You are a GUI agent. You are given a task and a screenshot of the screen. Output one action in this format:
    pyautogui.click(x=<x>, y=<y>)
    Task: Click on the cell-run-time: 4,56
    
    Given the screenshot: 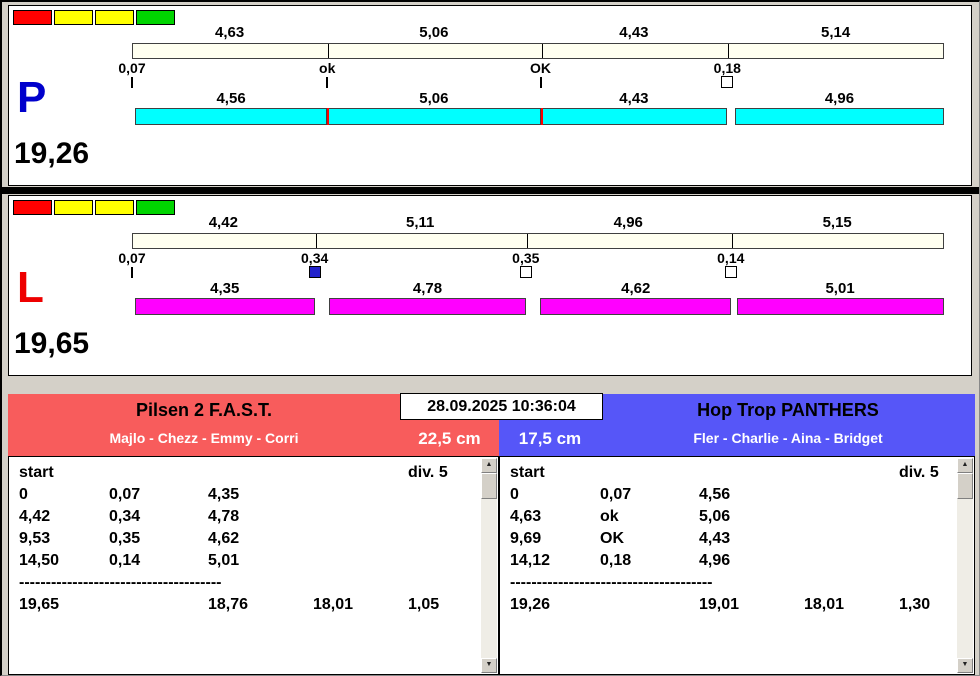 What is the action you would take?
    pyautogui.click(x=715, y=494)
    